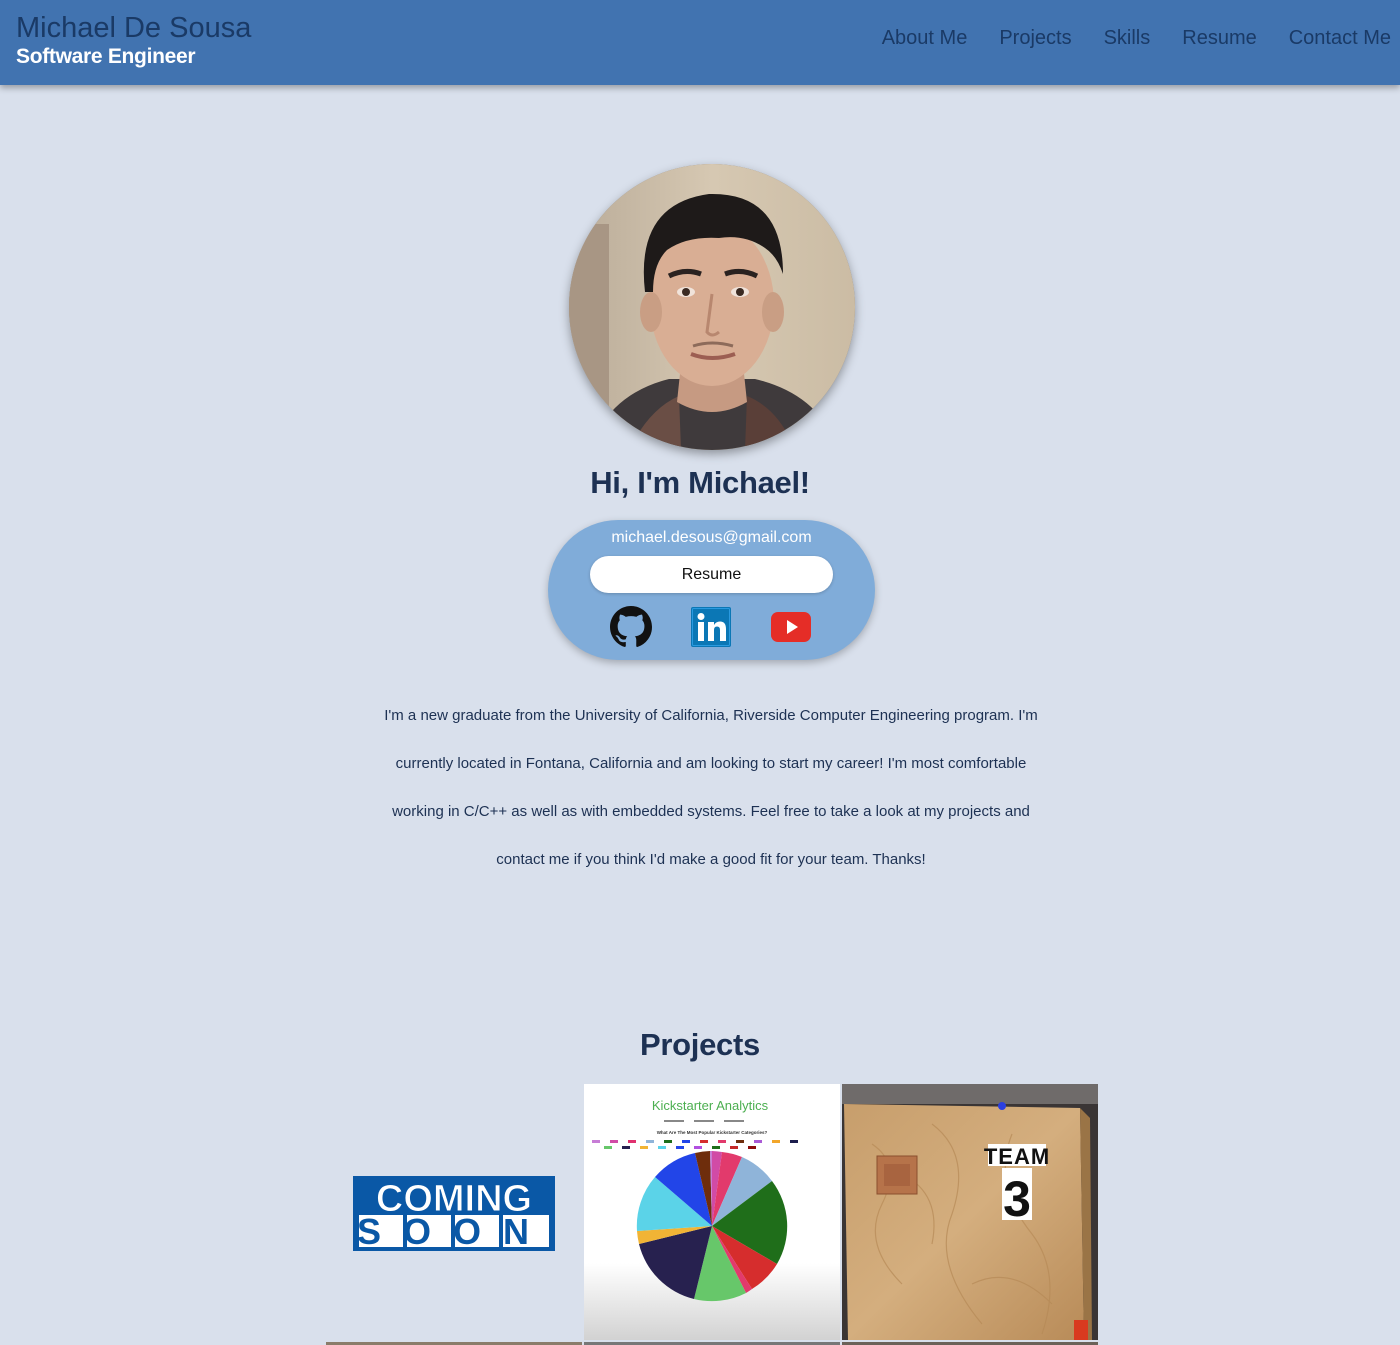 The image size is (1400, 1345). What do you see at coordinates (710, 1105) in the screenshot?
I see `kickstarter-title: Kickstarter Analytics` at bounding box center [710, 1105].